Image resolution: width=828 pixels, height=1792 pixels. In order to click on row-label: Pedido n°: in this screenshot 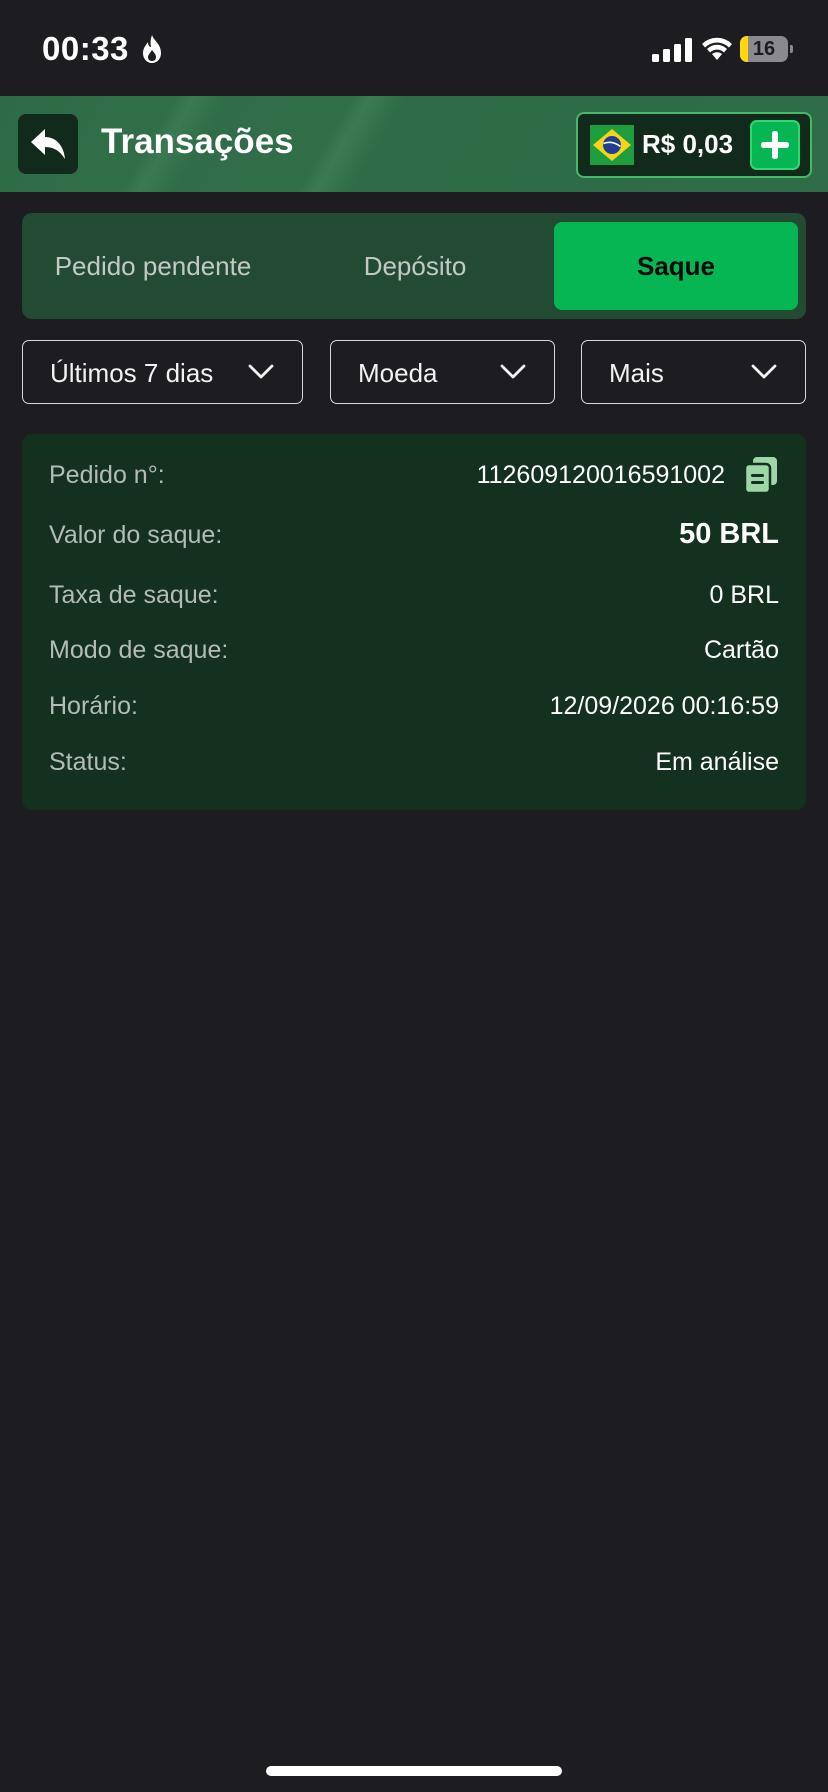, I will do `click(107, 475)`.